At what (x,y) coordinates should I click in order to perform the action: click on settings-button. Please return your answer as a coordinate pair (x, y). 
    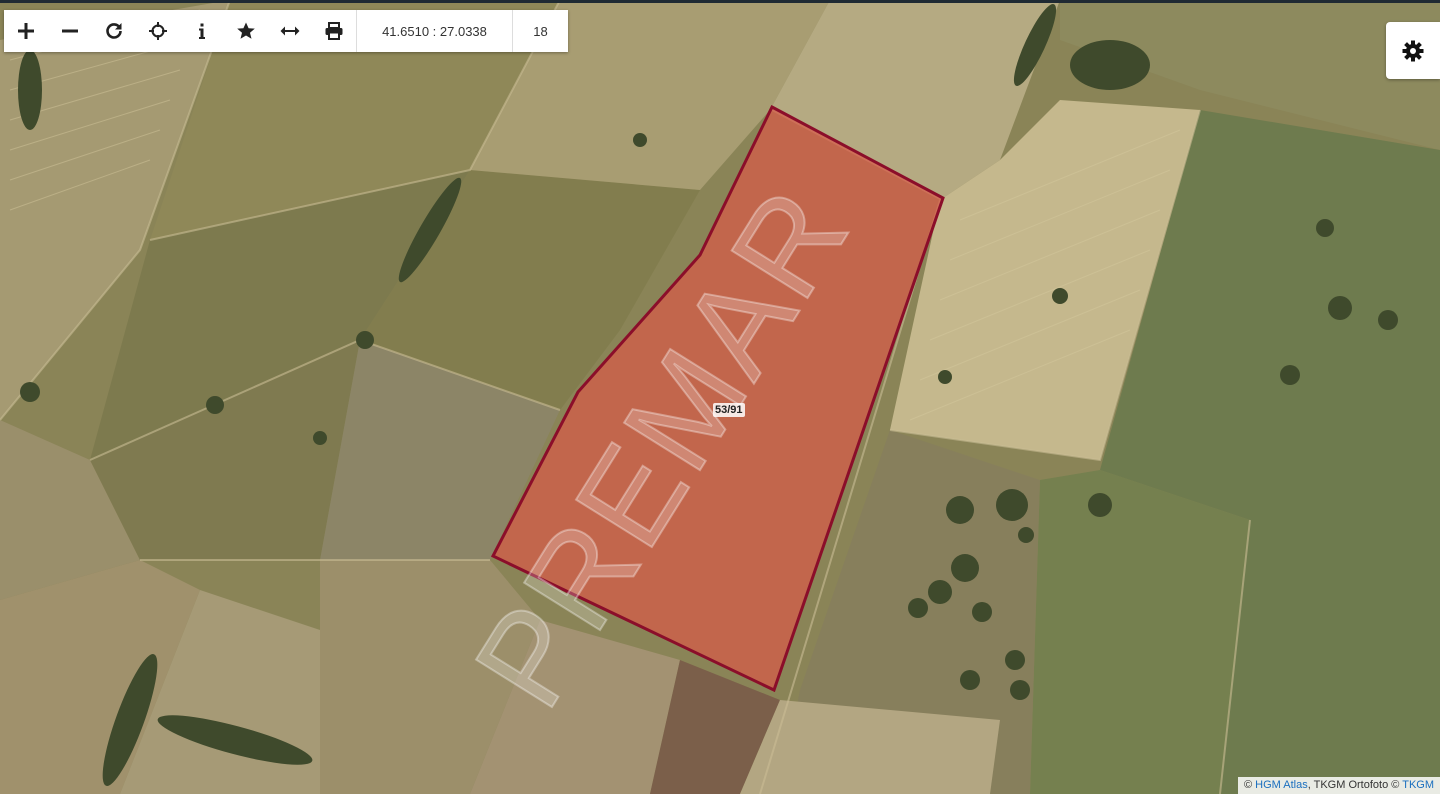
    Looking at the image, I should click on (1413, 50).